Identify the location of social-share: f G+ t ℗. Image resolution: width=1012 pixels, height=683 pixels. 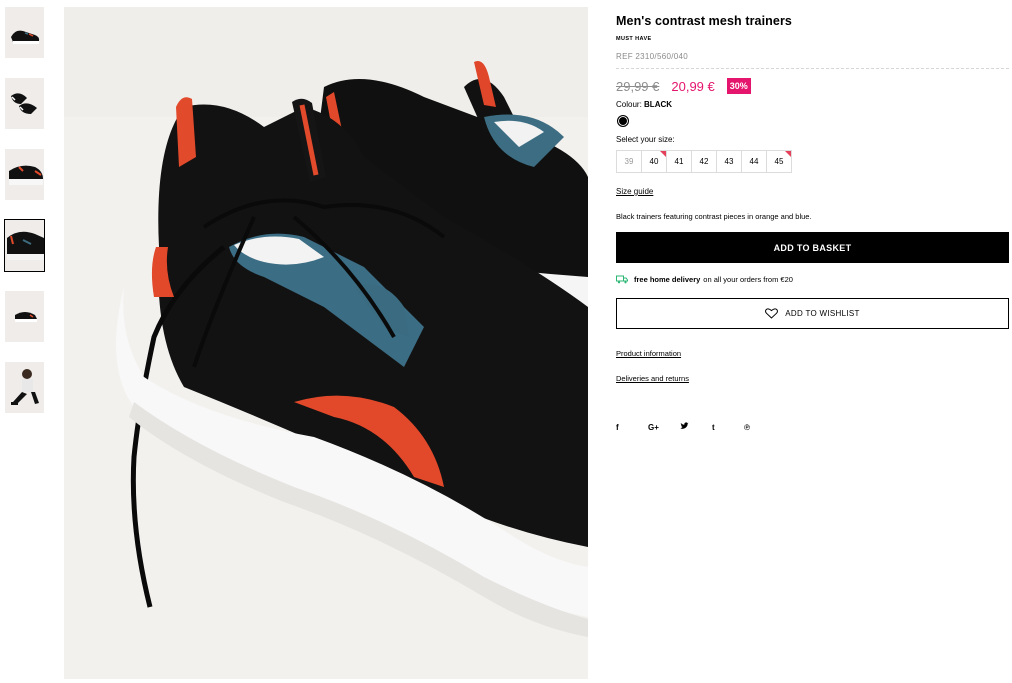
(812, 427).